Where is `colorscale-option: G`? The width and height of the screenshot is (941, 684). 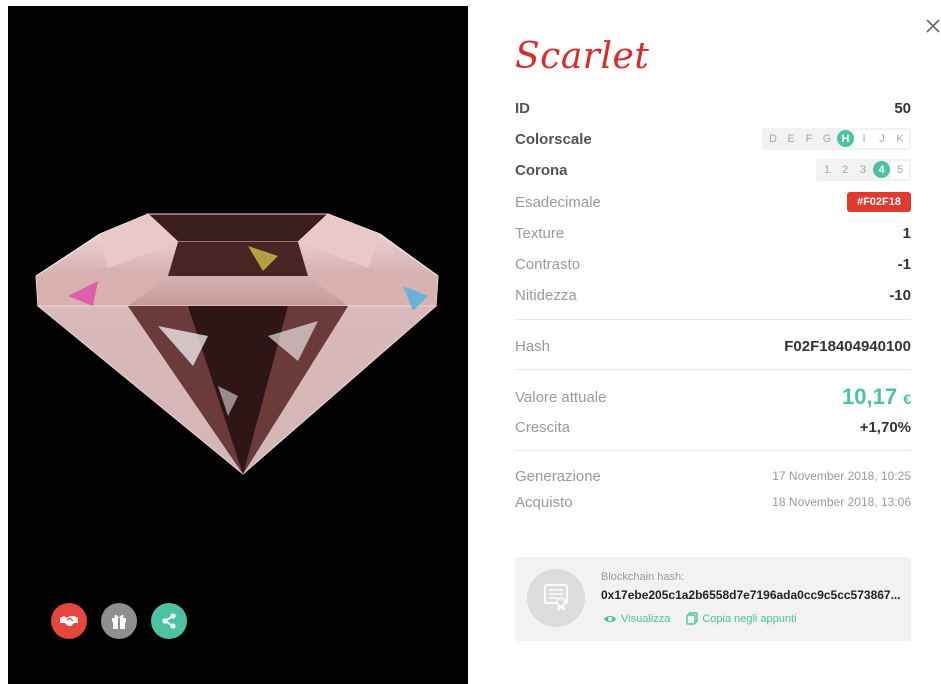
colorscale-option: G is located at coordinates (827, 139).